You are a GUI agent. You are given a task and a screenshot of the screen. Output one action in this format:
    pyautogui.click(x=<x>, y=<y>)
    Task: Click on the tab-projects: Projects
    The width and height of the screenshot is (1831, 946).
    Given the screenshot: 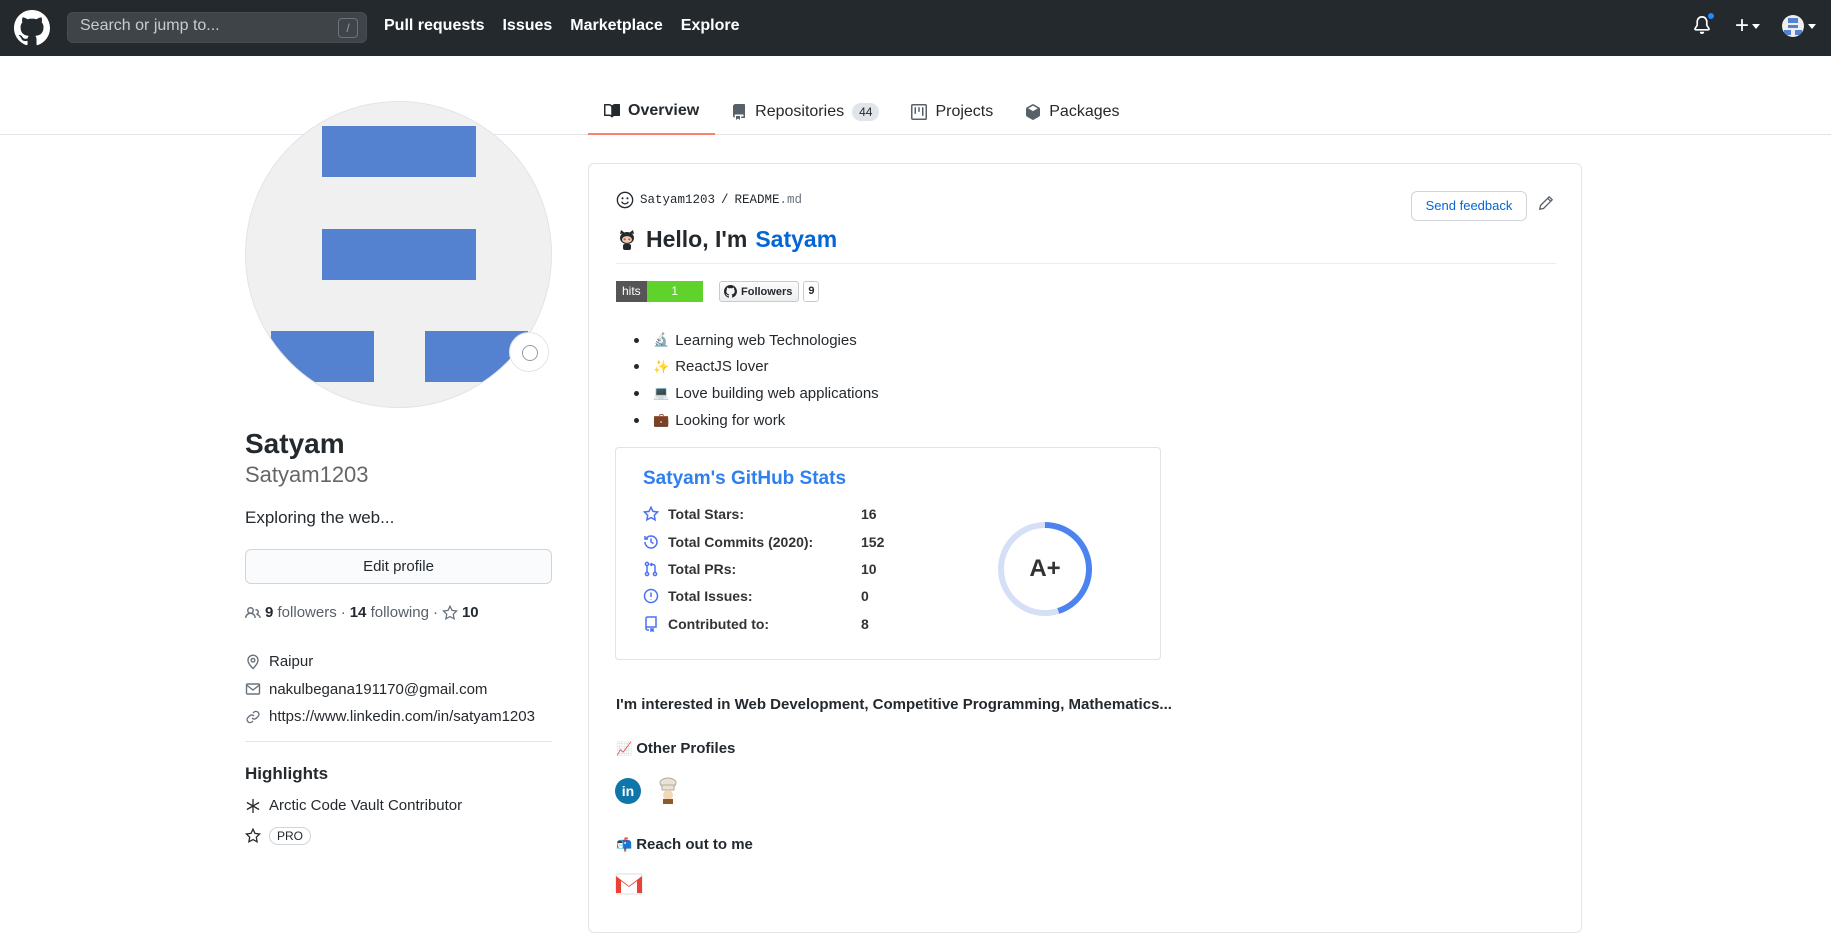 What is the action you would take?
    pyautogui.click(x=952, y=111)
    